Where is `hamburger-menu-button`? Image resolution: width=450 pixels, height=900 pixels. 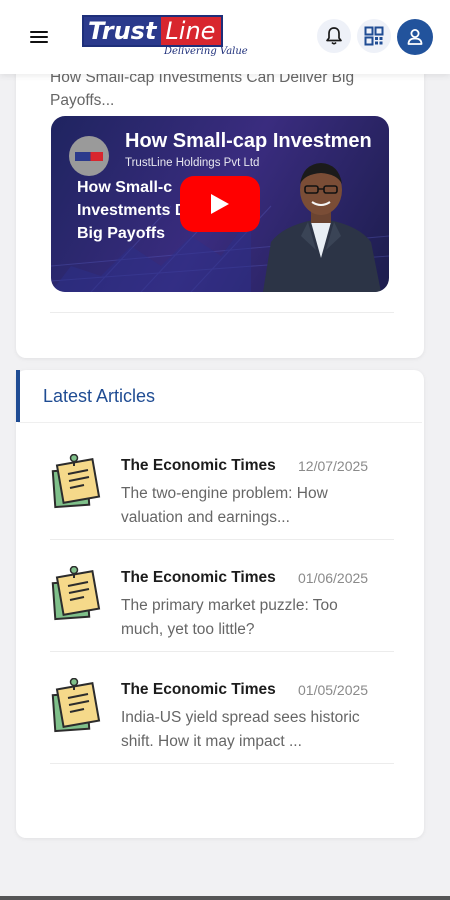 hamburger-menu-button is located at coordinates (40, 37).